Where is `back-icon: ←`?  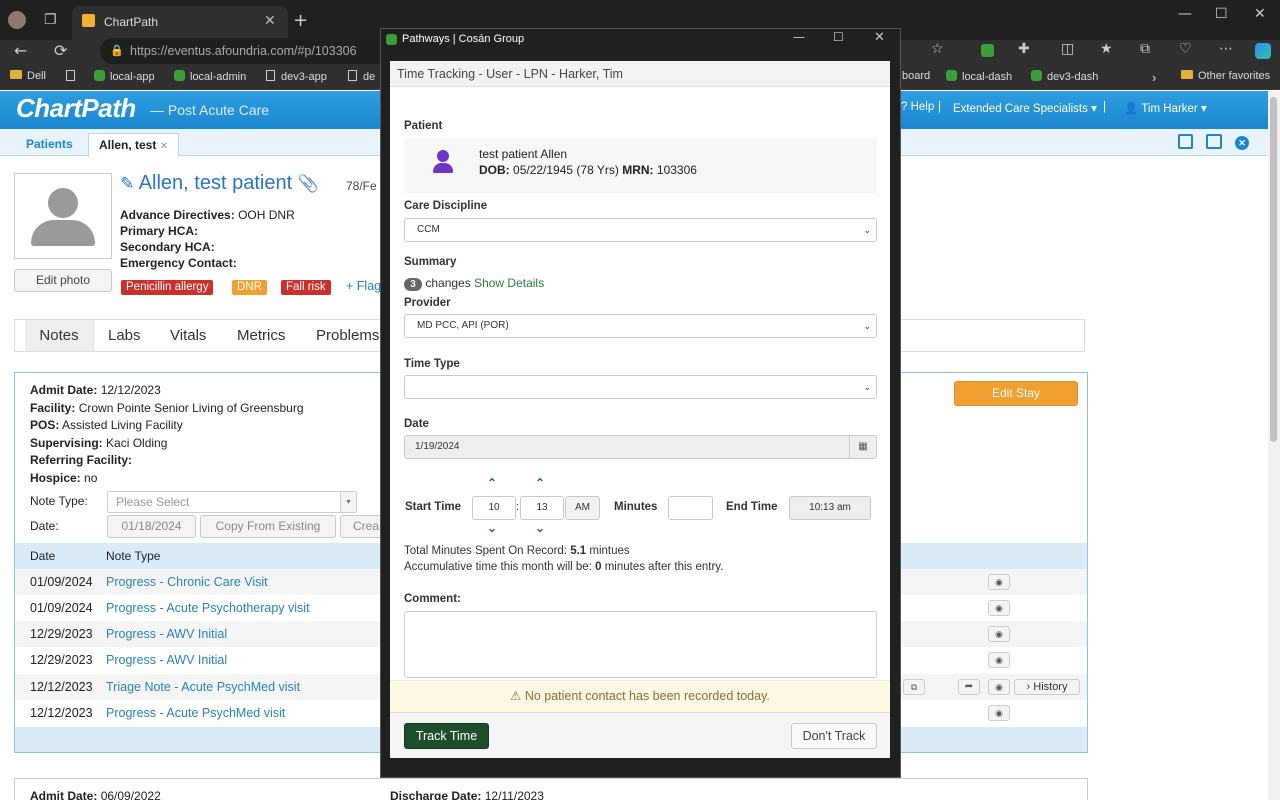 back-icon: ← is located at coordinates (20, 50).